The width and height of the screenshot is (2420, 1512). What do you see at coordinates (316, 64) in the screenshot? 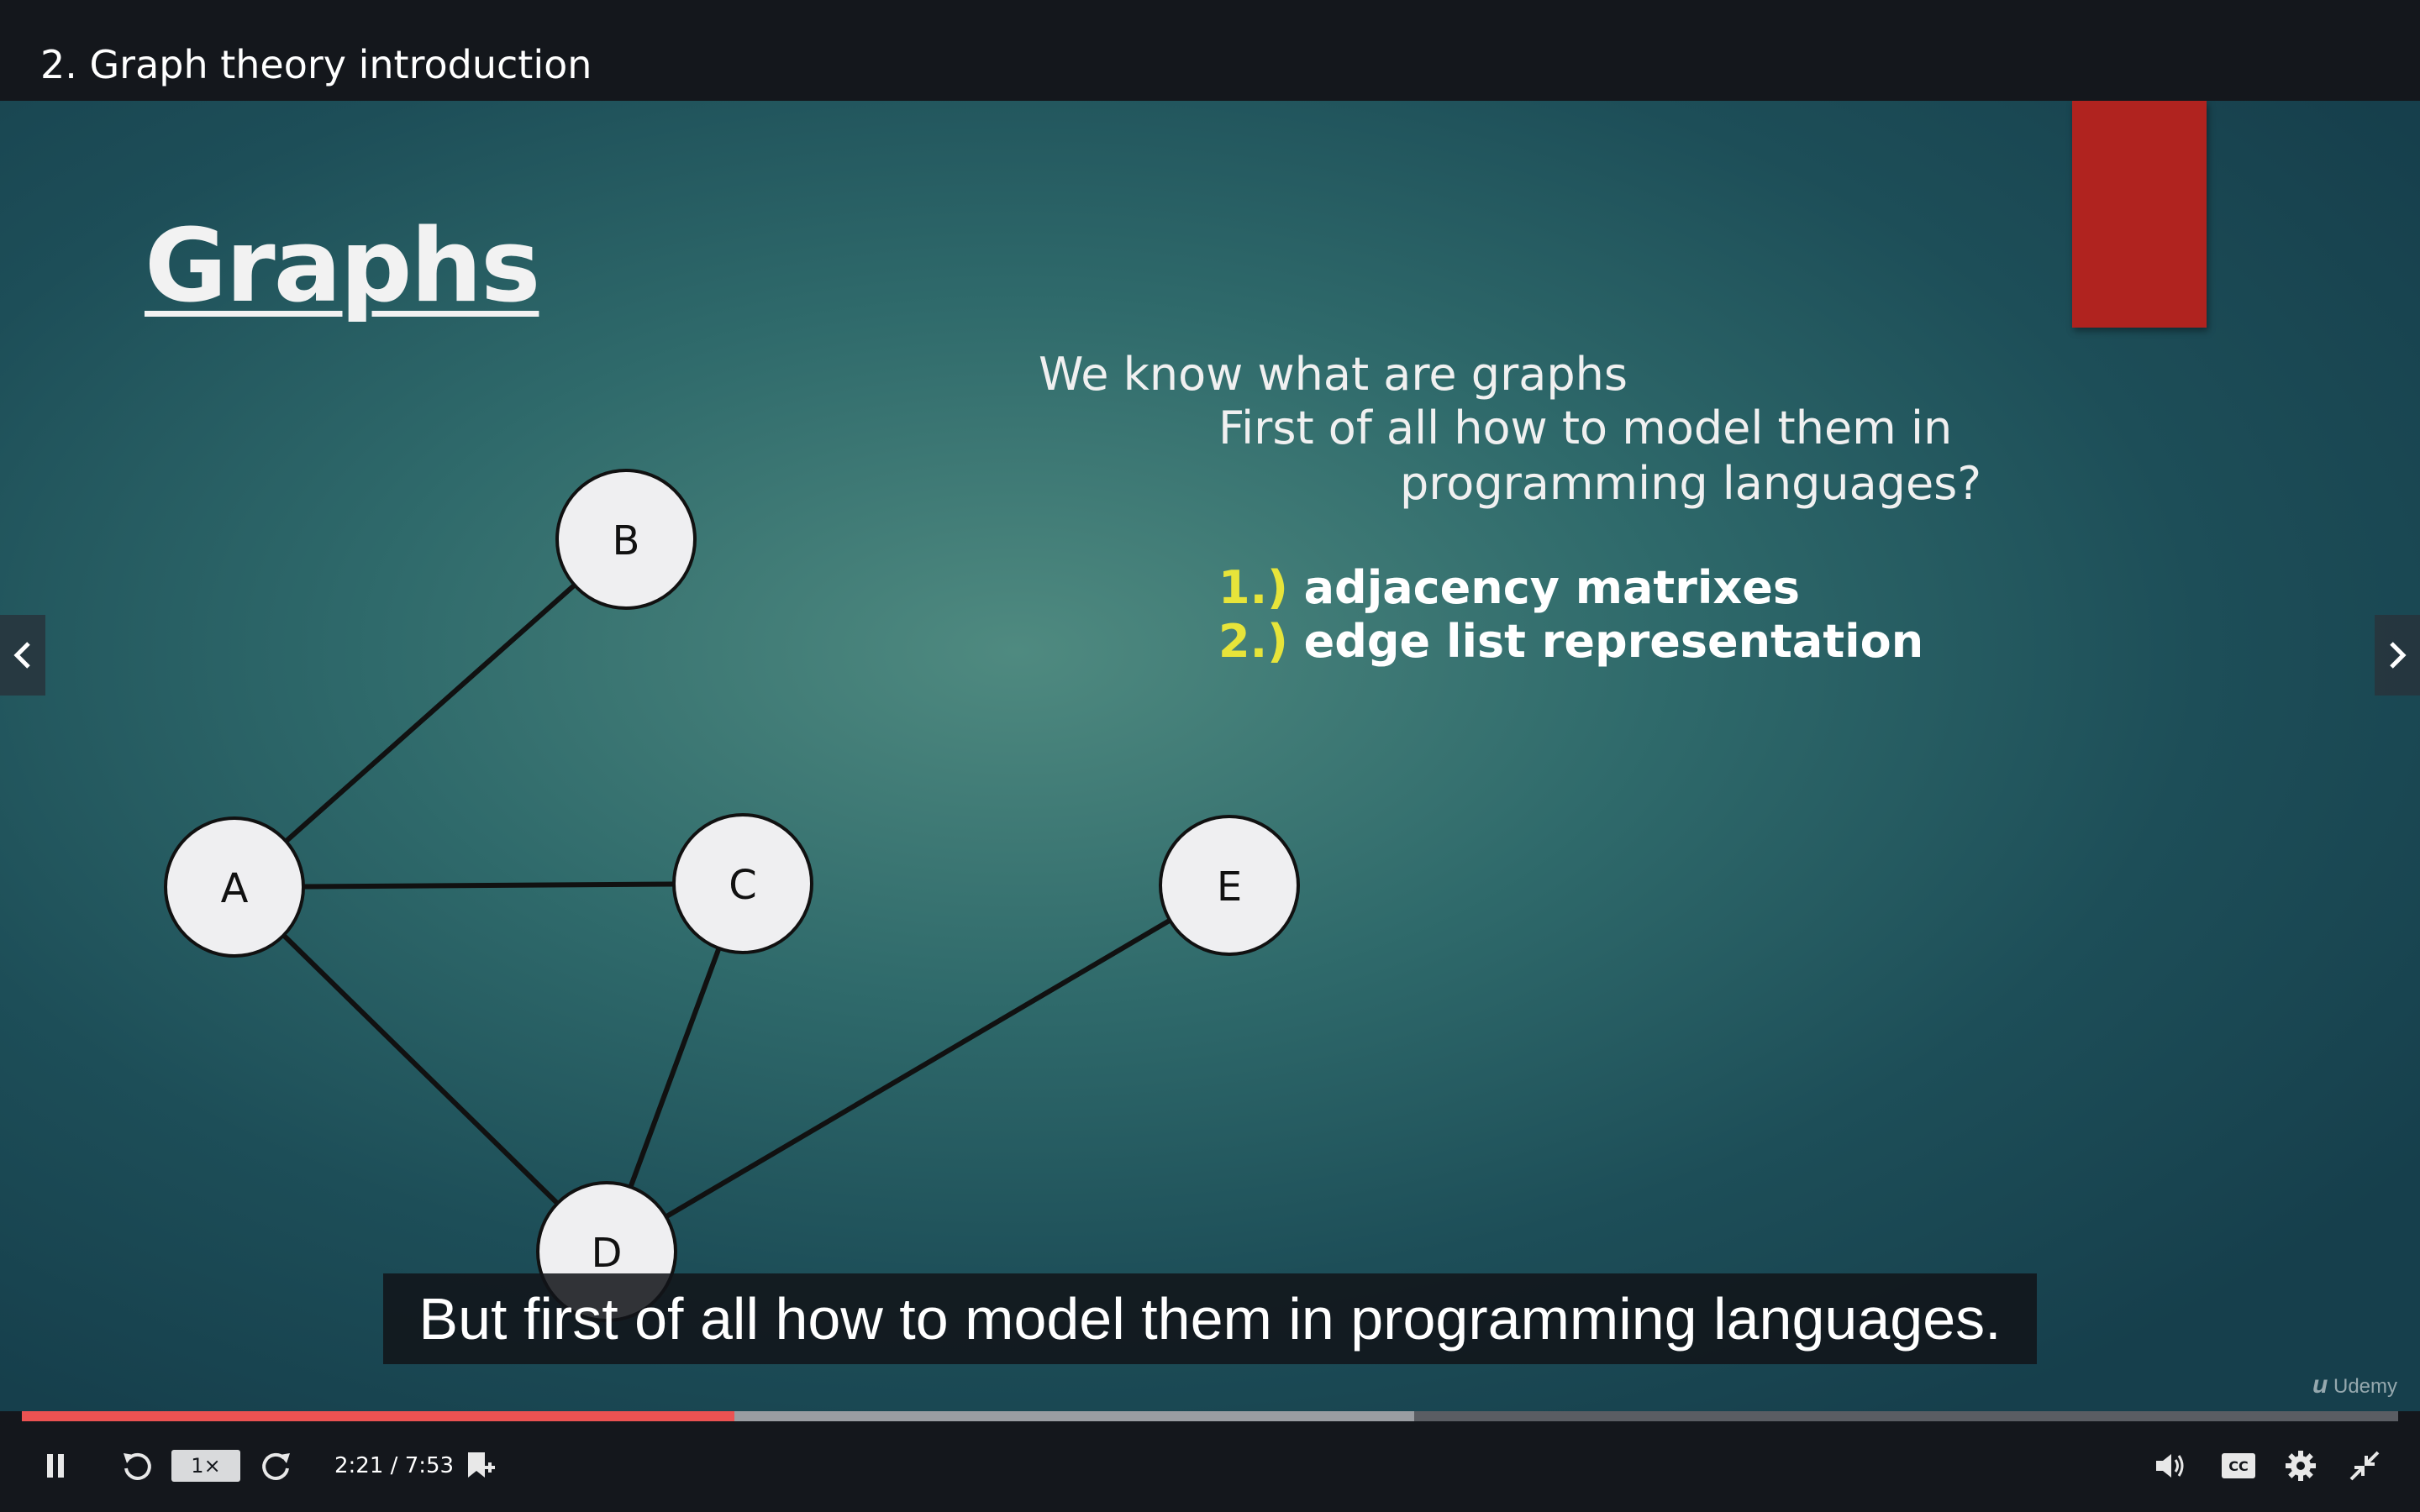
I see `lecture-title: 2. Graph theory introduction` at bounding box center [316, 64].